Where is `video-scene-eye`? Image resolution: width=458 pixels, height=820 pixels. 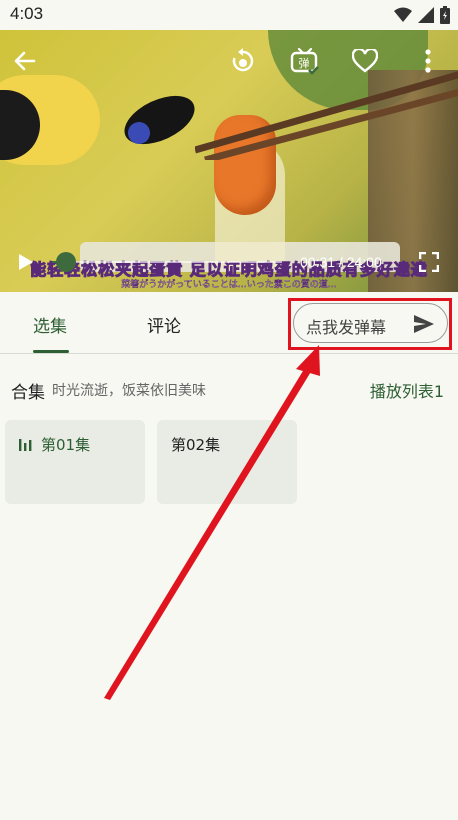
video-scene-eye is located at coordinates (159, 120).